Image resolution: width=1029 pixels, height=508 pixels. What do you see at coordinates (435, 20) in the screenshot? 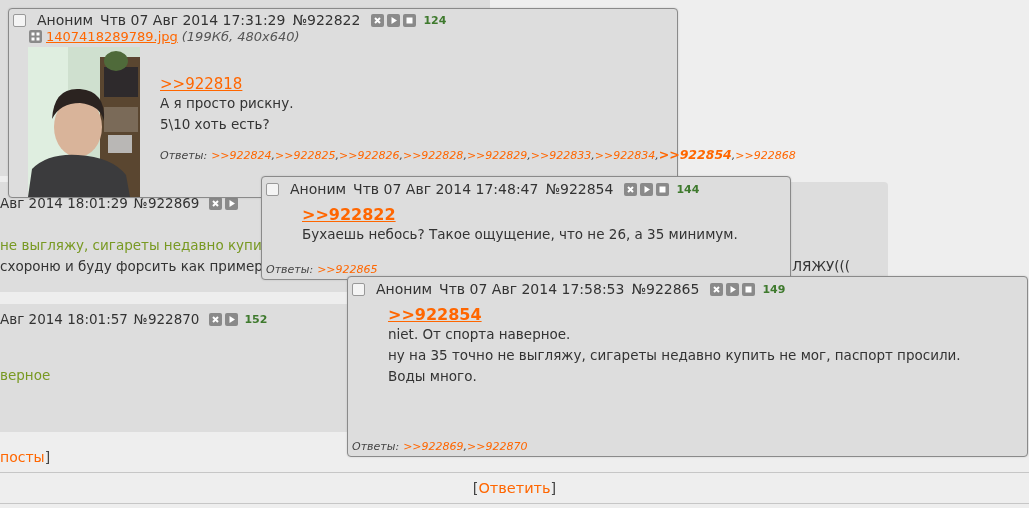
I see `post-rating: 124` at bounding box center [435, 20].